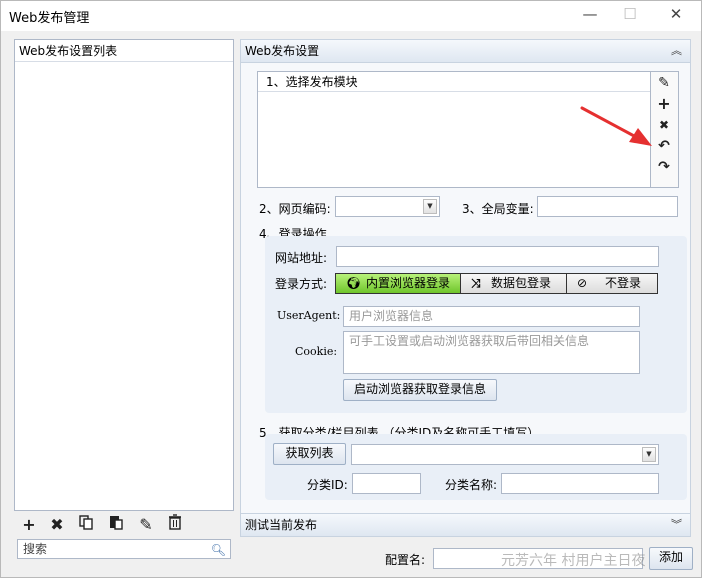 Image resolution: width=702 pixels, height=578 pixels. What do you see at coordinates (391, 316) in the screenshot?
I see `useragent-placeholder: 用户浏览器信息` at bounding box center [391, 316].